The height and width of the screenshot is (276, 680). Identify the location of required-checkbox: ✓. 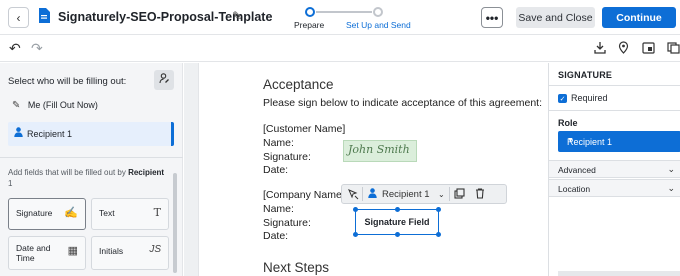
(562, 98).